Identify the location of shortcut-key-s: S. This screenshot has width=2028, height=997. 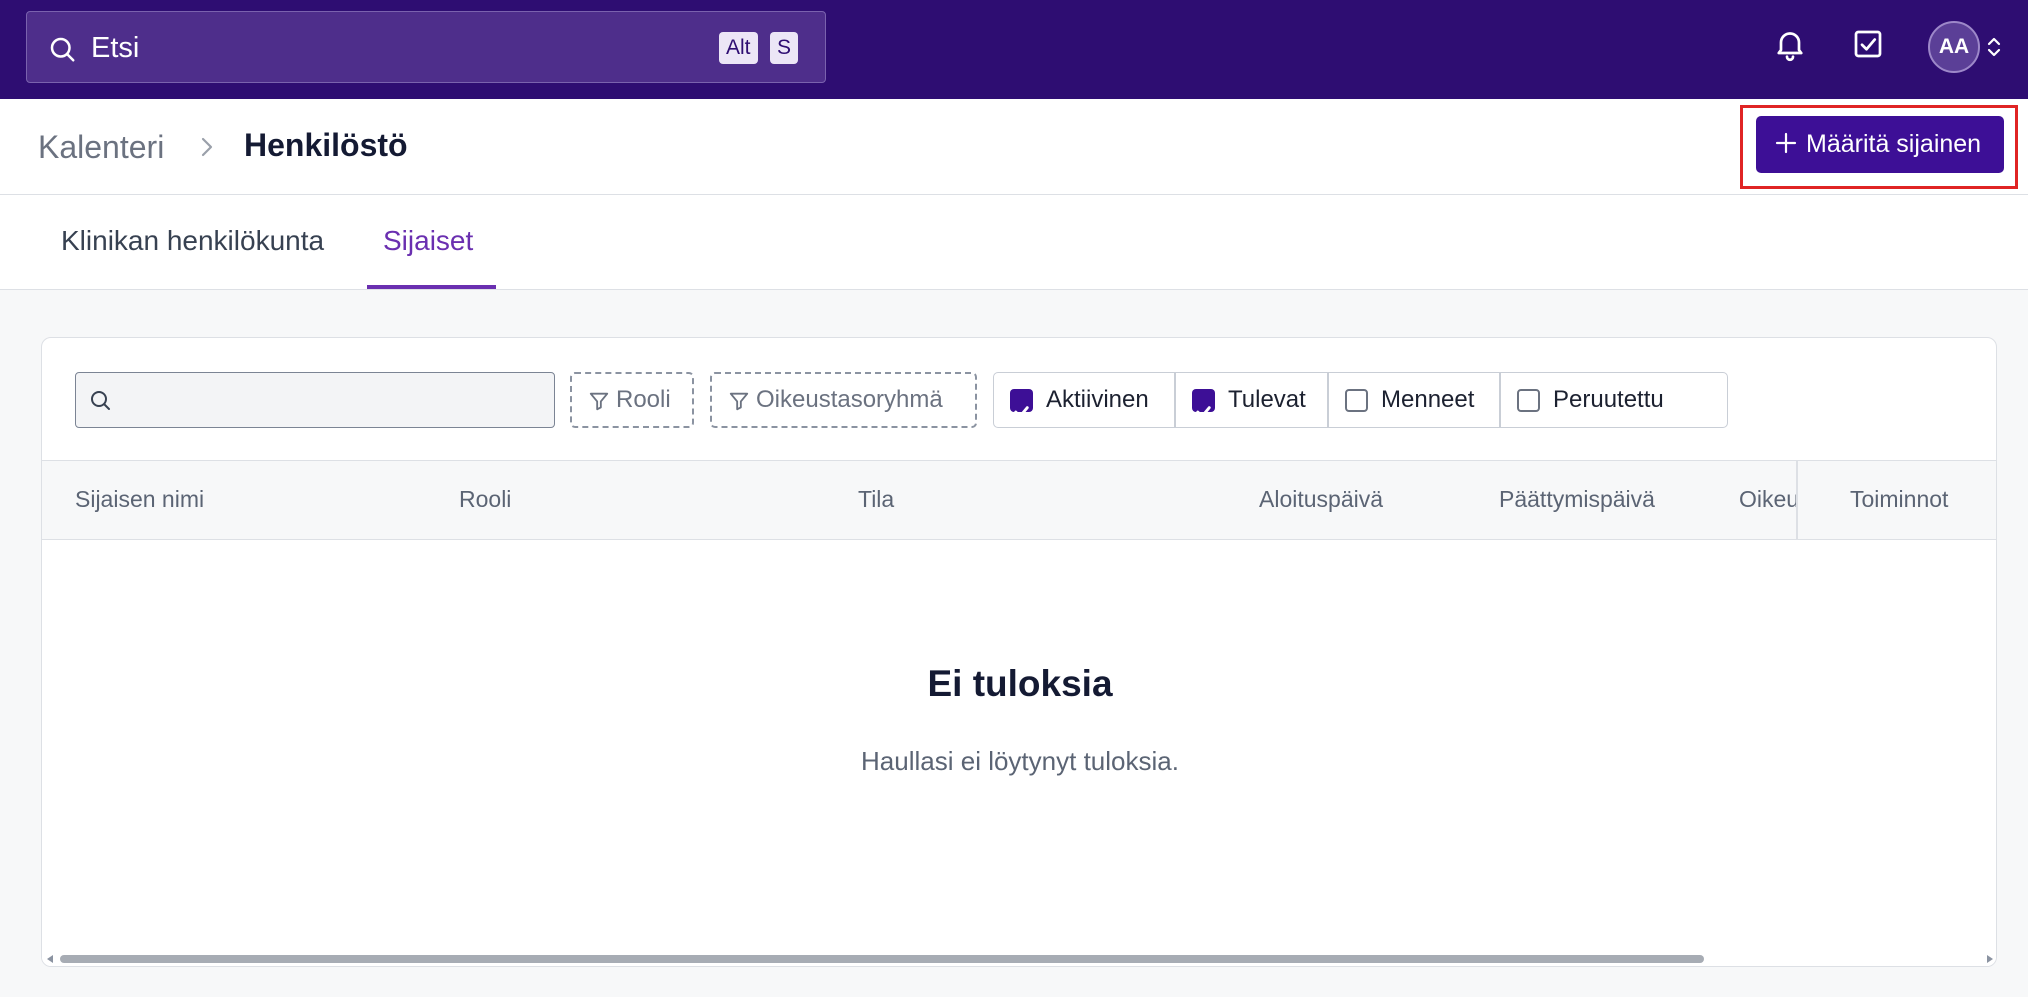
(784, 48).